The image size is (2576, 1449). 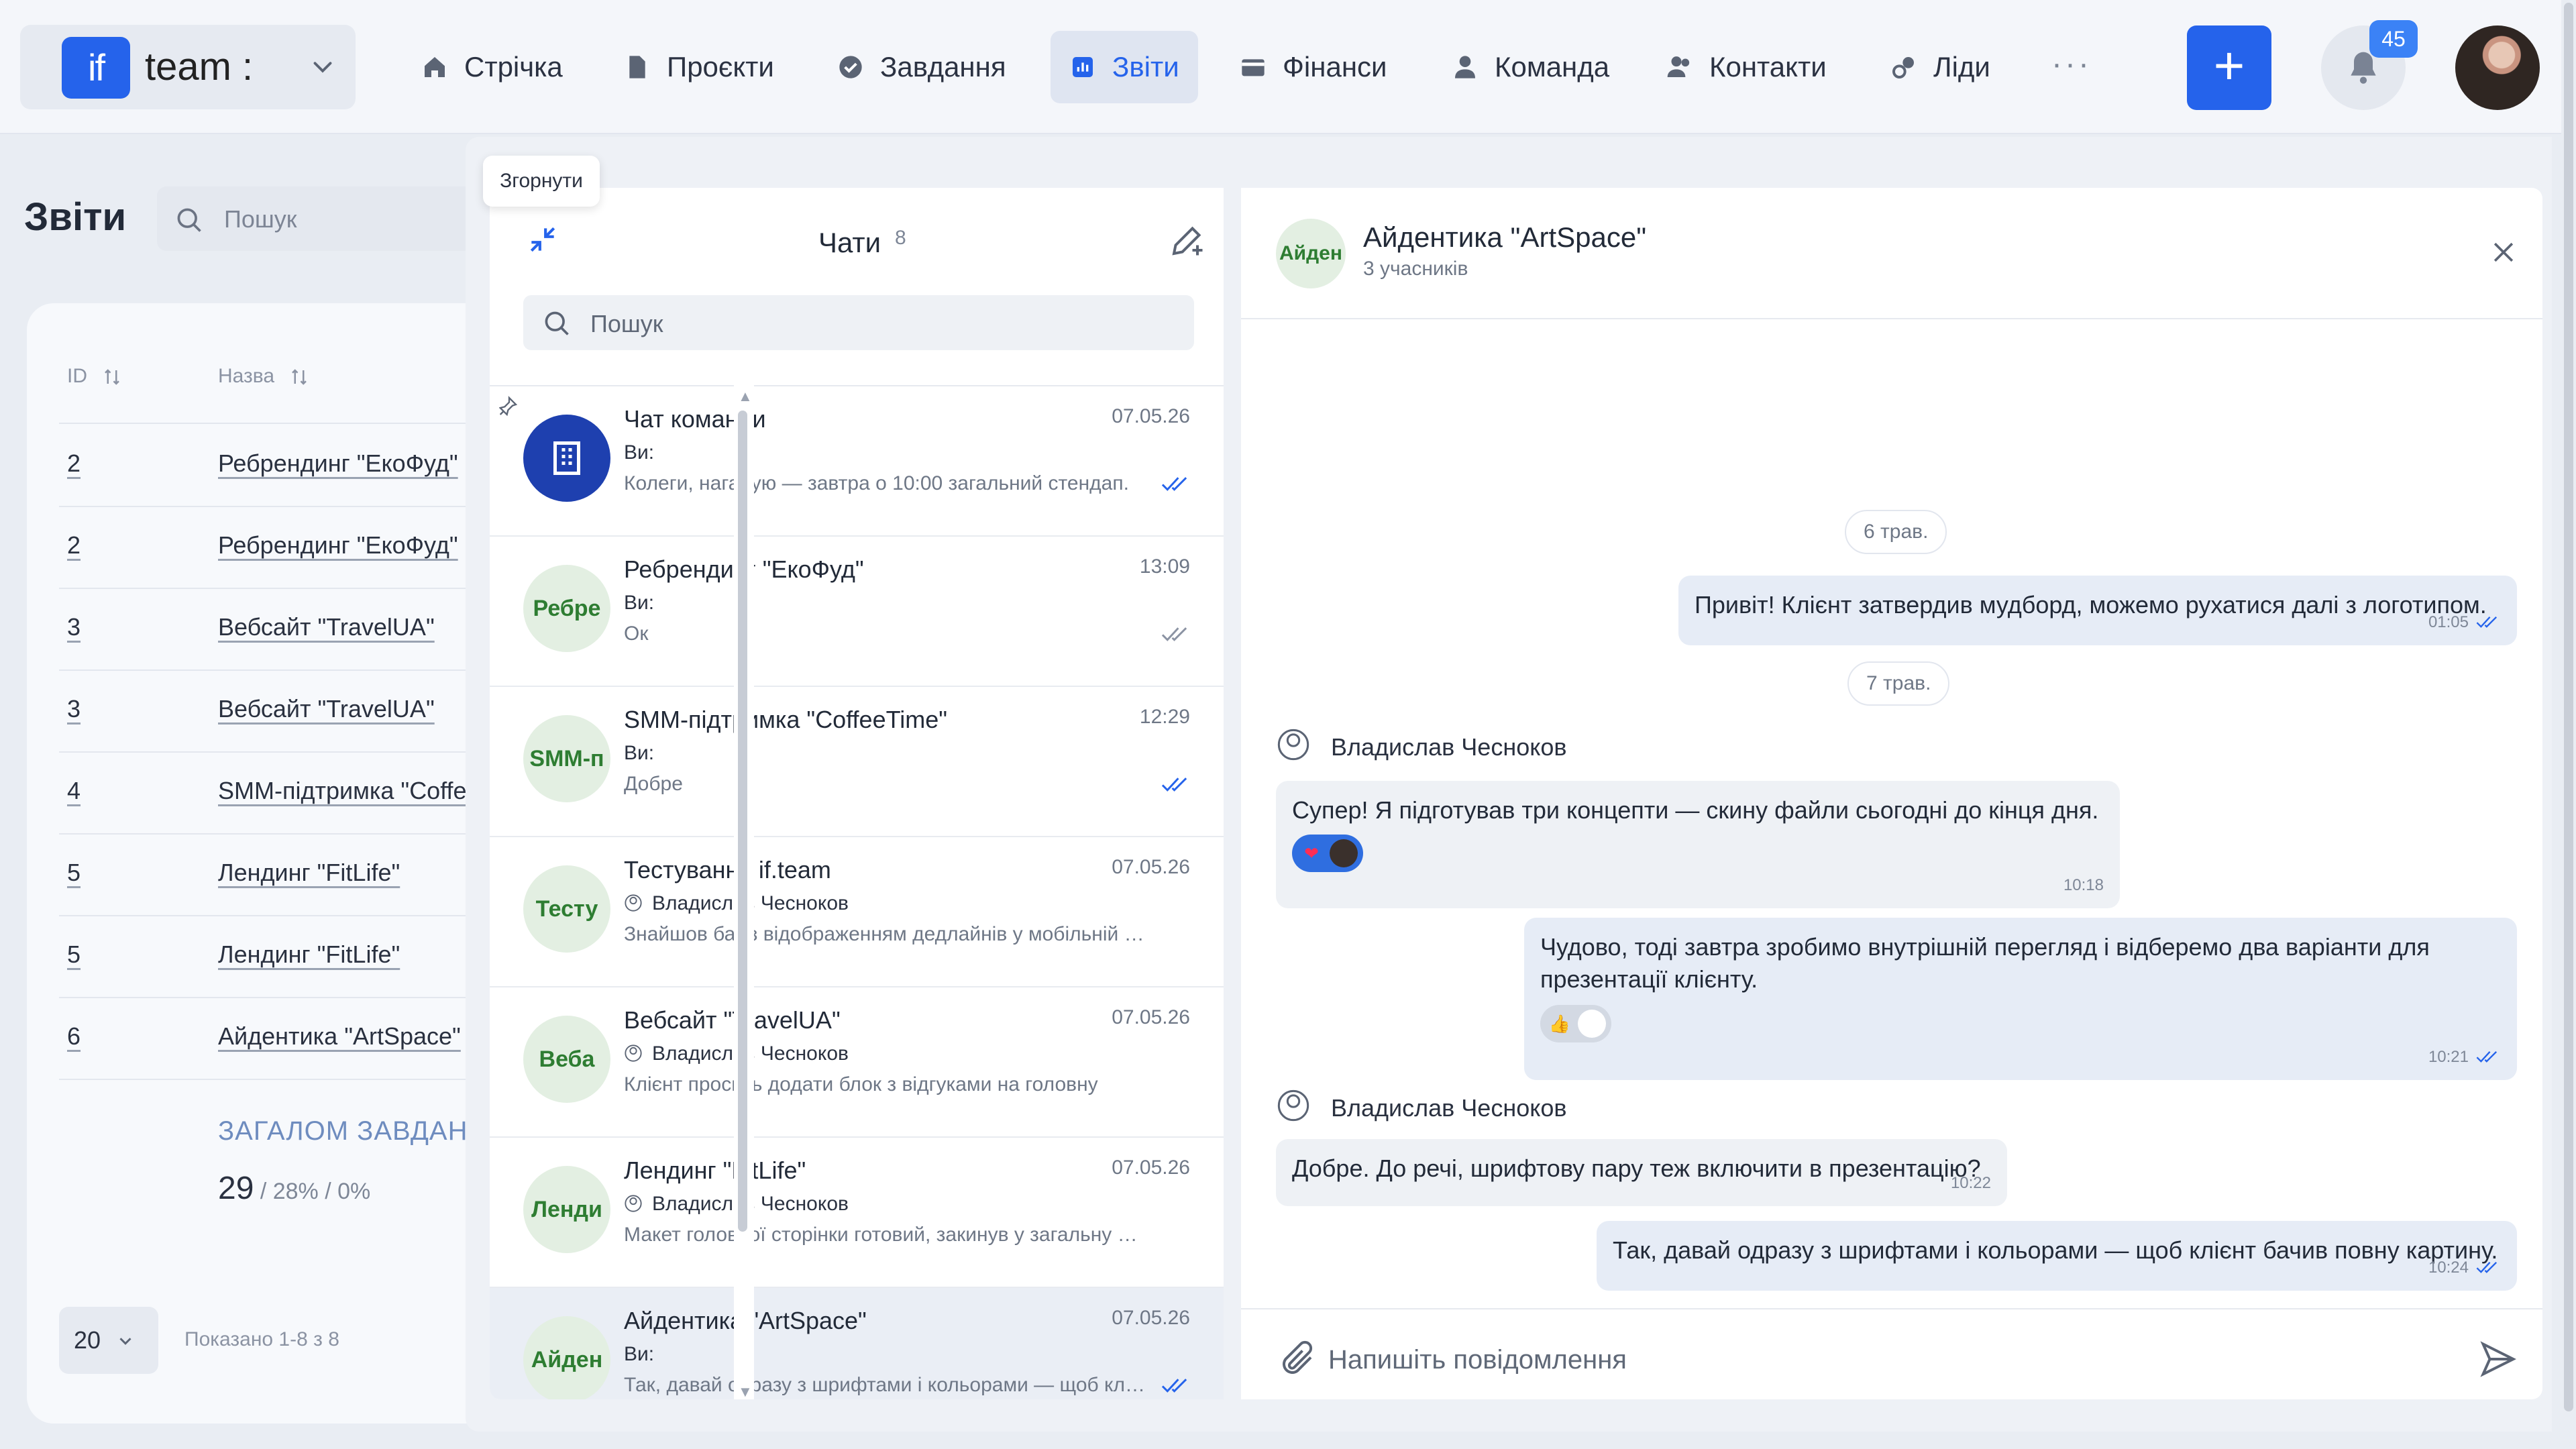 I want to click on collapse-icon, so click(x=542, y=239).